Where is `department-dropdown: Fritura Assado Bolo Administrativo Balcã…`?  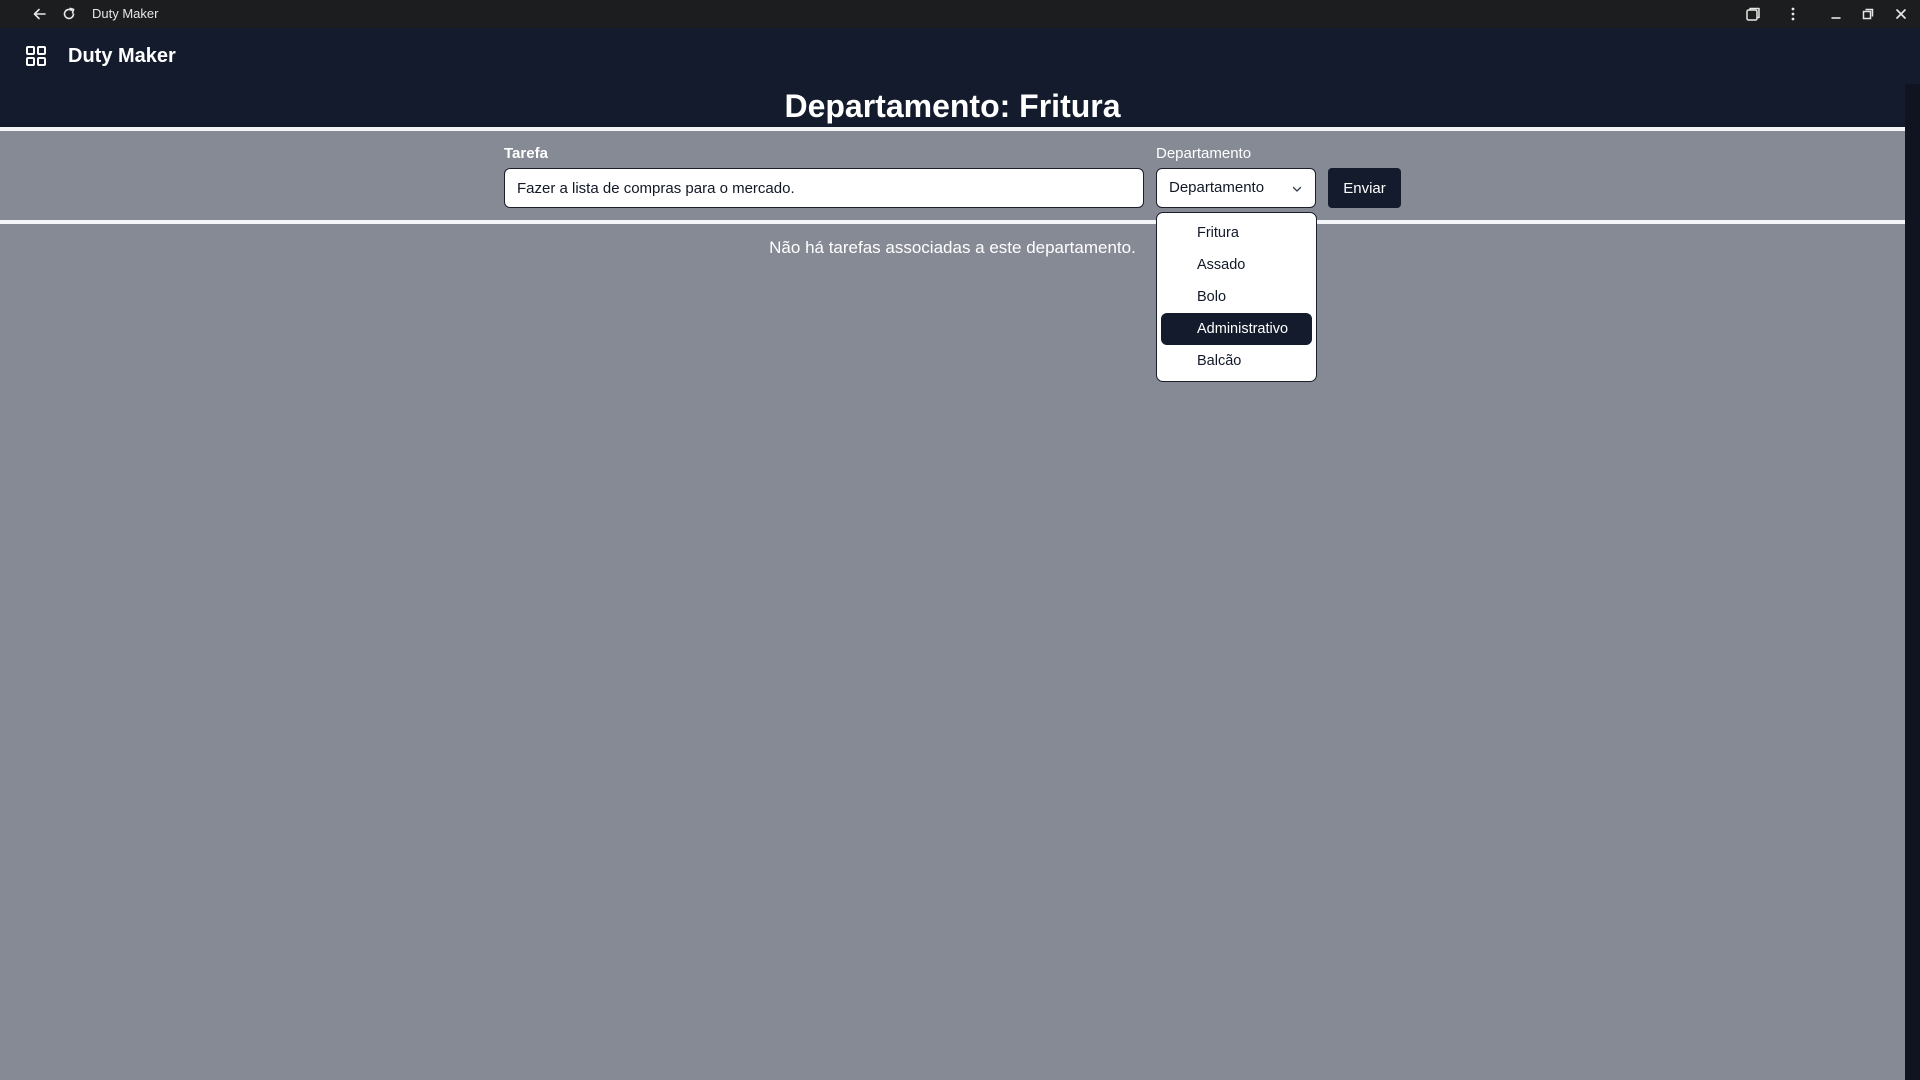
department-dropdown: Fritura Assado Bolo Administrativo Balcã… is located at coordinates (1236, 297).